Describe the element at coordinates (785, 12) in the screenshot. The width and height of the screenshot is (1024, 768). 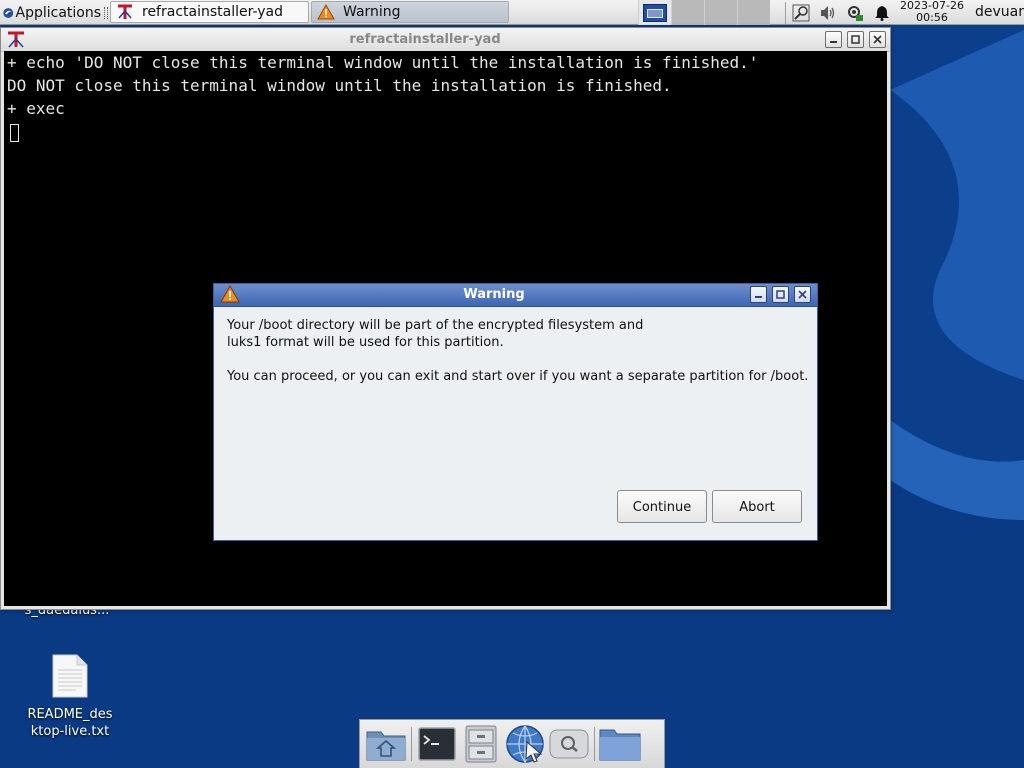
I see `tray-separator` at that location.